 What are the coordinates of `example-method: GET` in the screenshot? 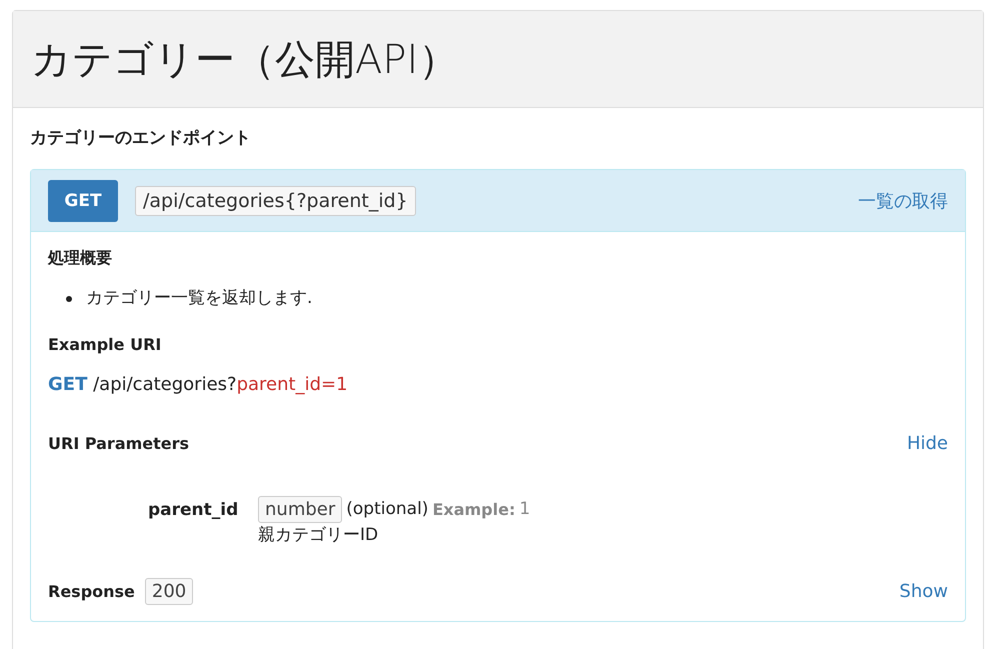 It's located at (68, 384).